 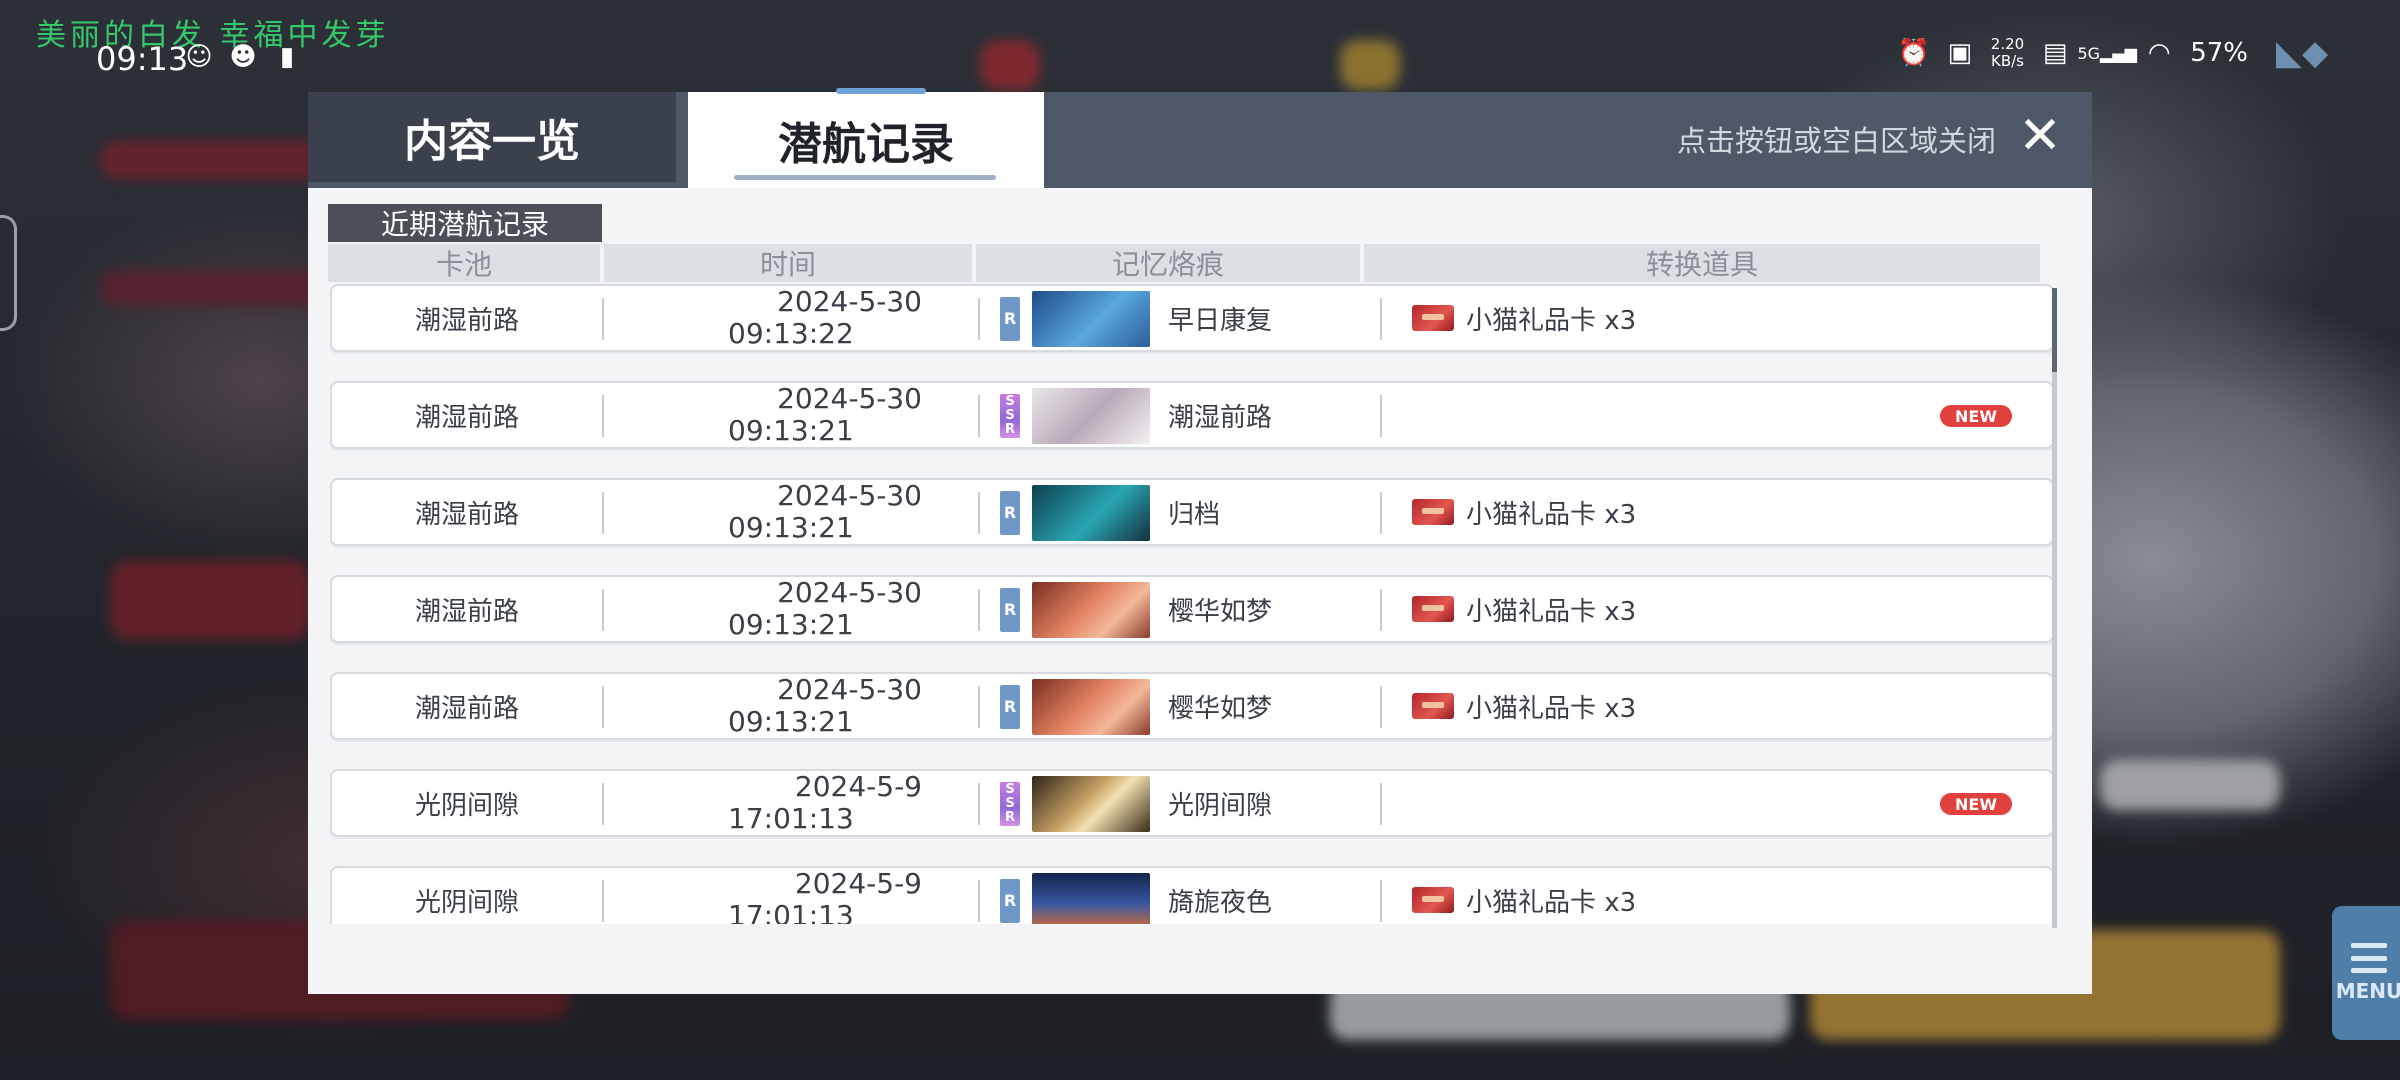 What do you see at coordinates (2367, 991) in the screenshot?
I see `menu-label: MENU` at bounding box center [2367, 991].